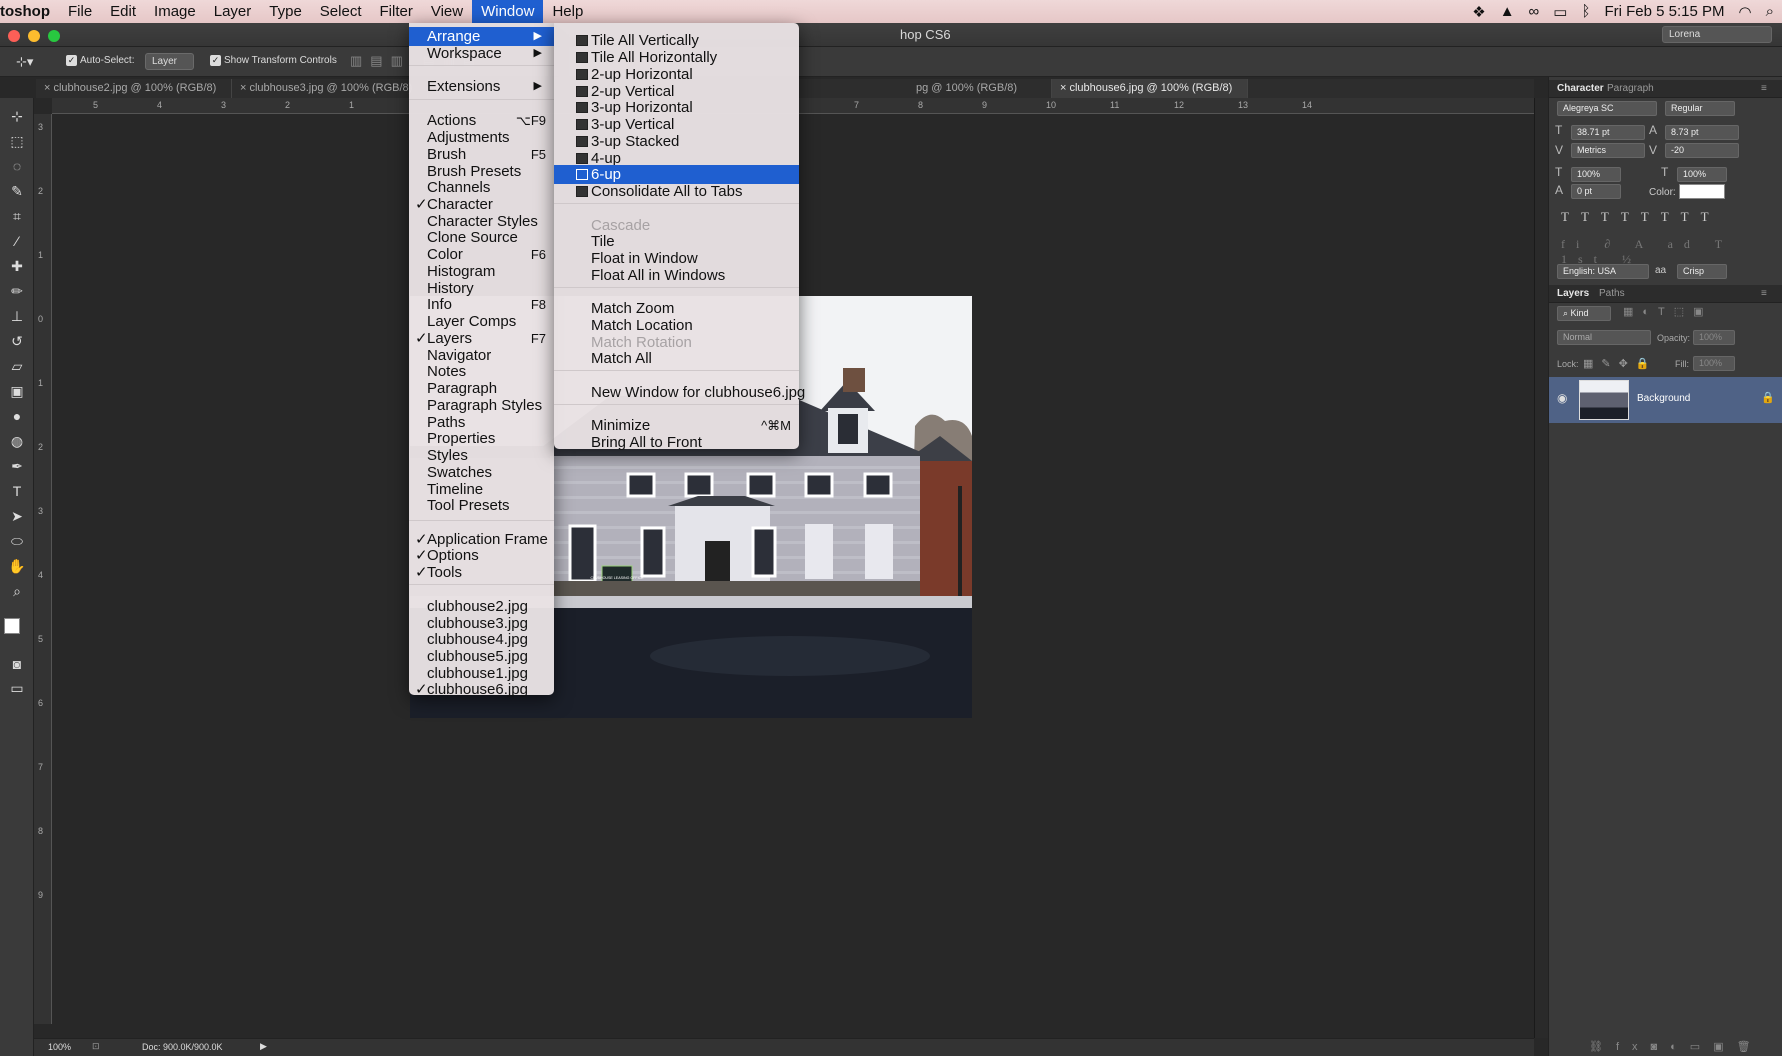 The width and height of the screenshot is (1782, 1056). I want to click on kerning-select: Metrics, so click(1608, 150).